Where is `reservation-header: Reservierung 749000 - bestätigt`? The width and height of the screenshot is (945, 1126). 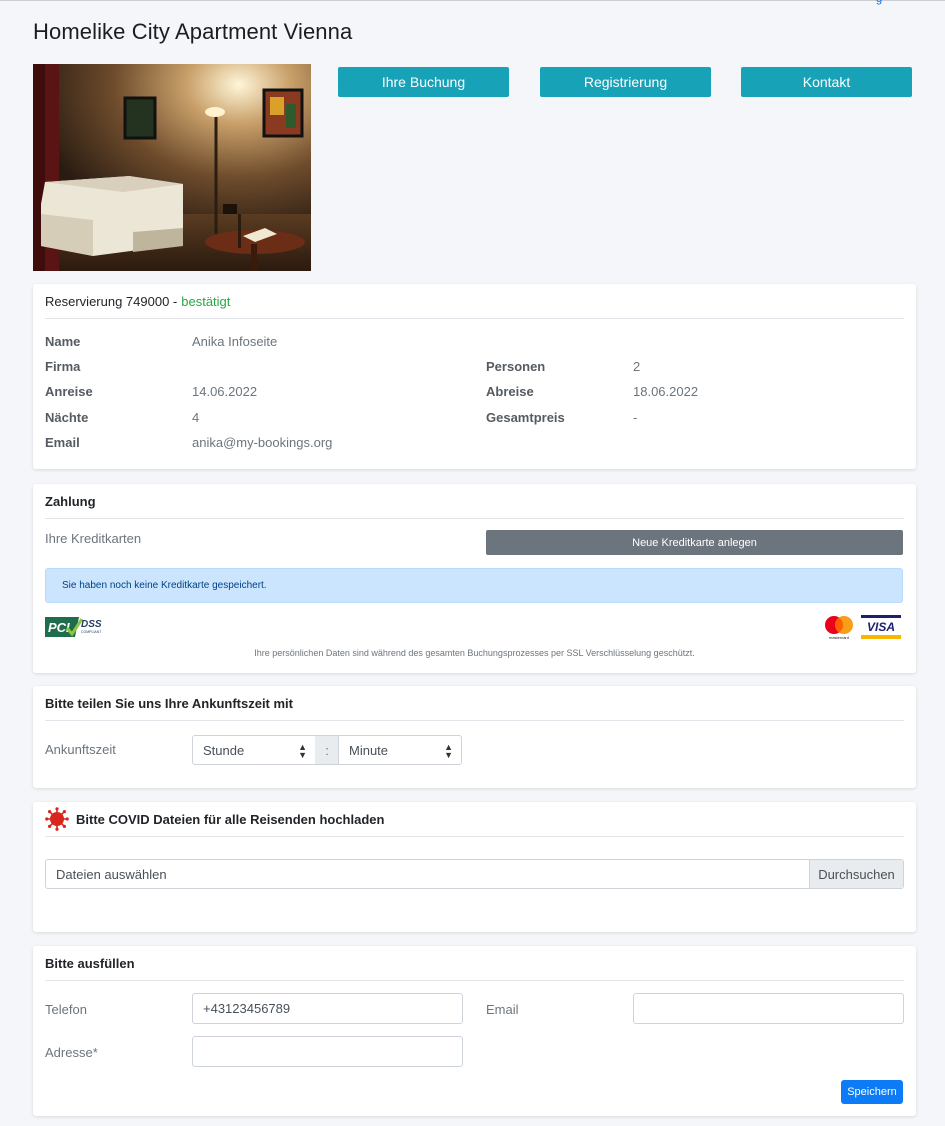 reservation-header: Reservierung 749000 - bestätigt is located at coordinates (474, 301).